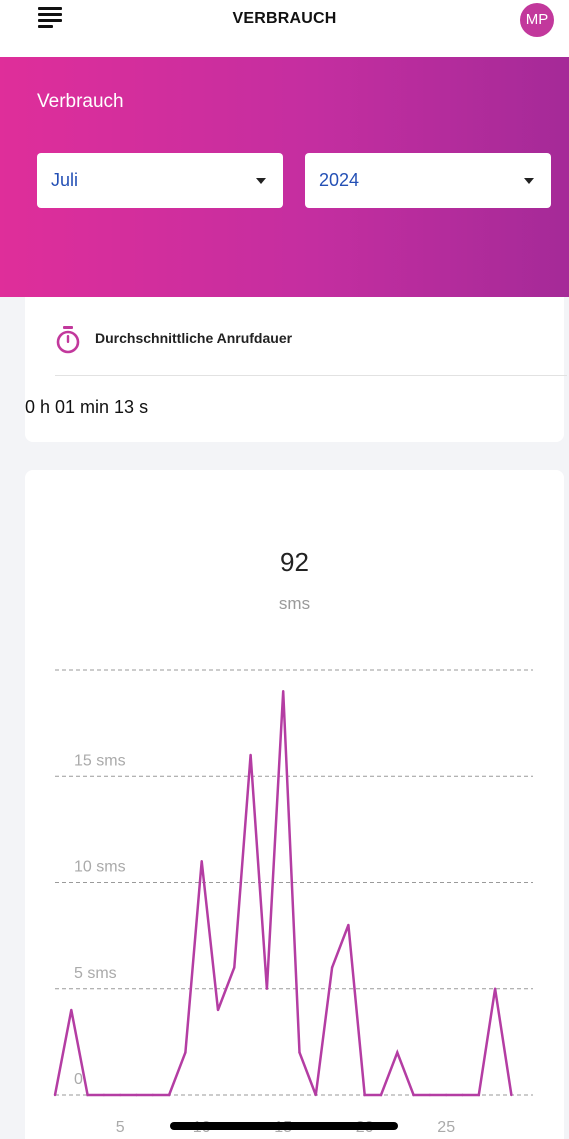  Describe the element at coordinates (311, 375) in the screenshot. I see `divider` at that location.